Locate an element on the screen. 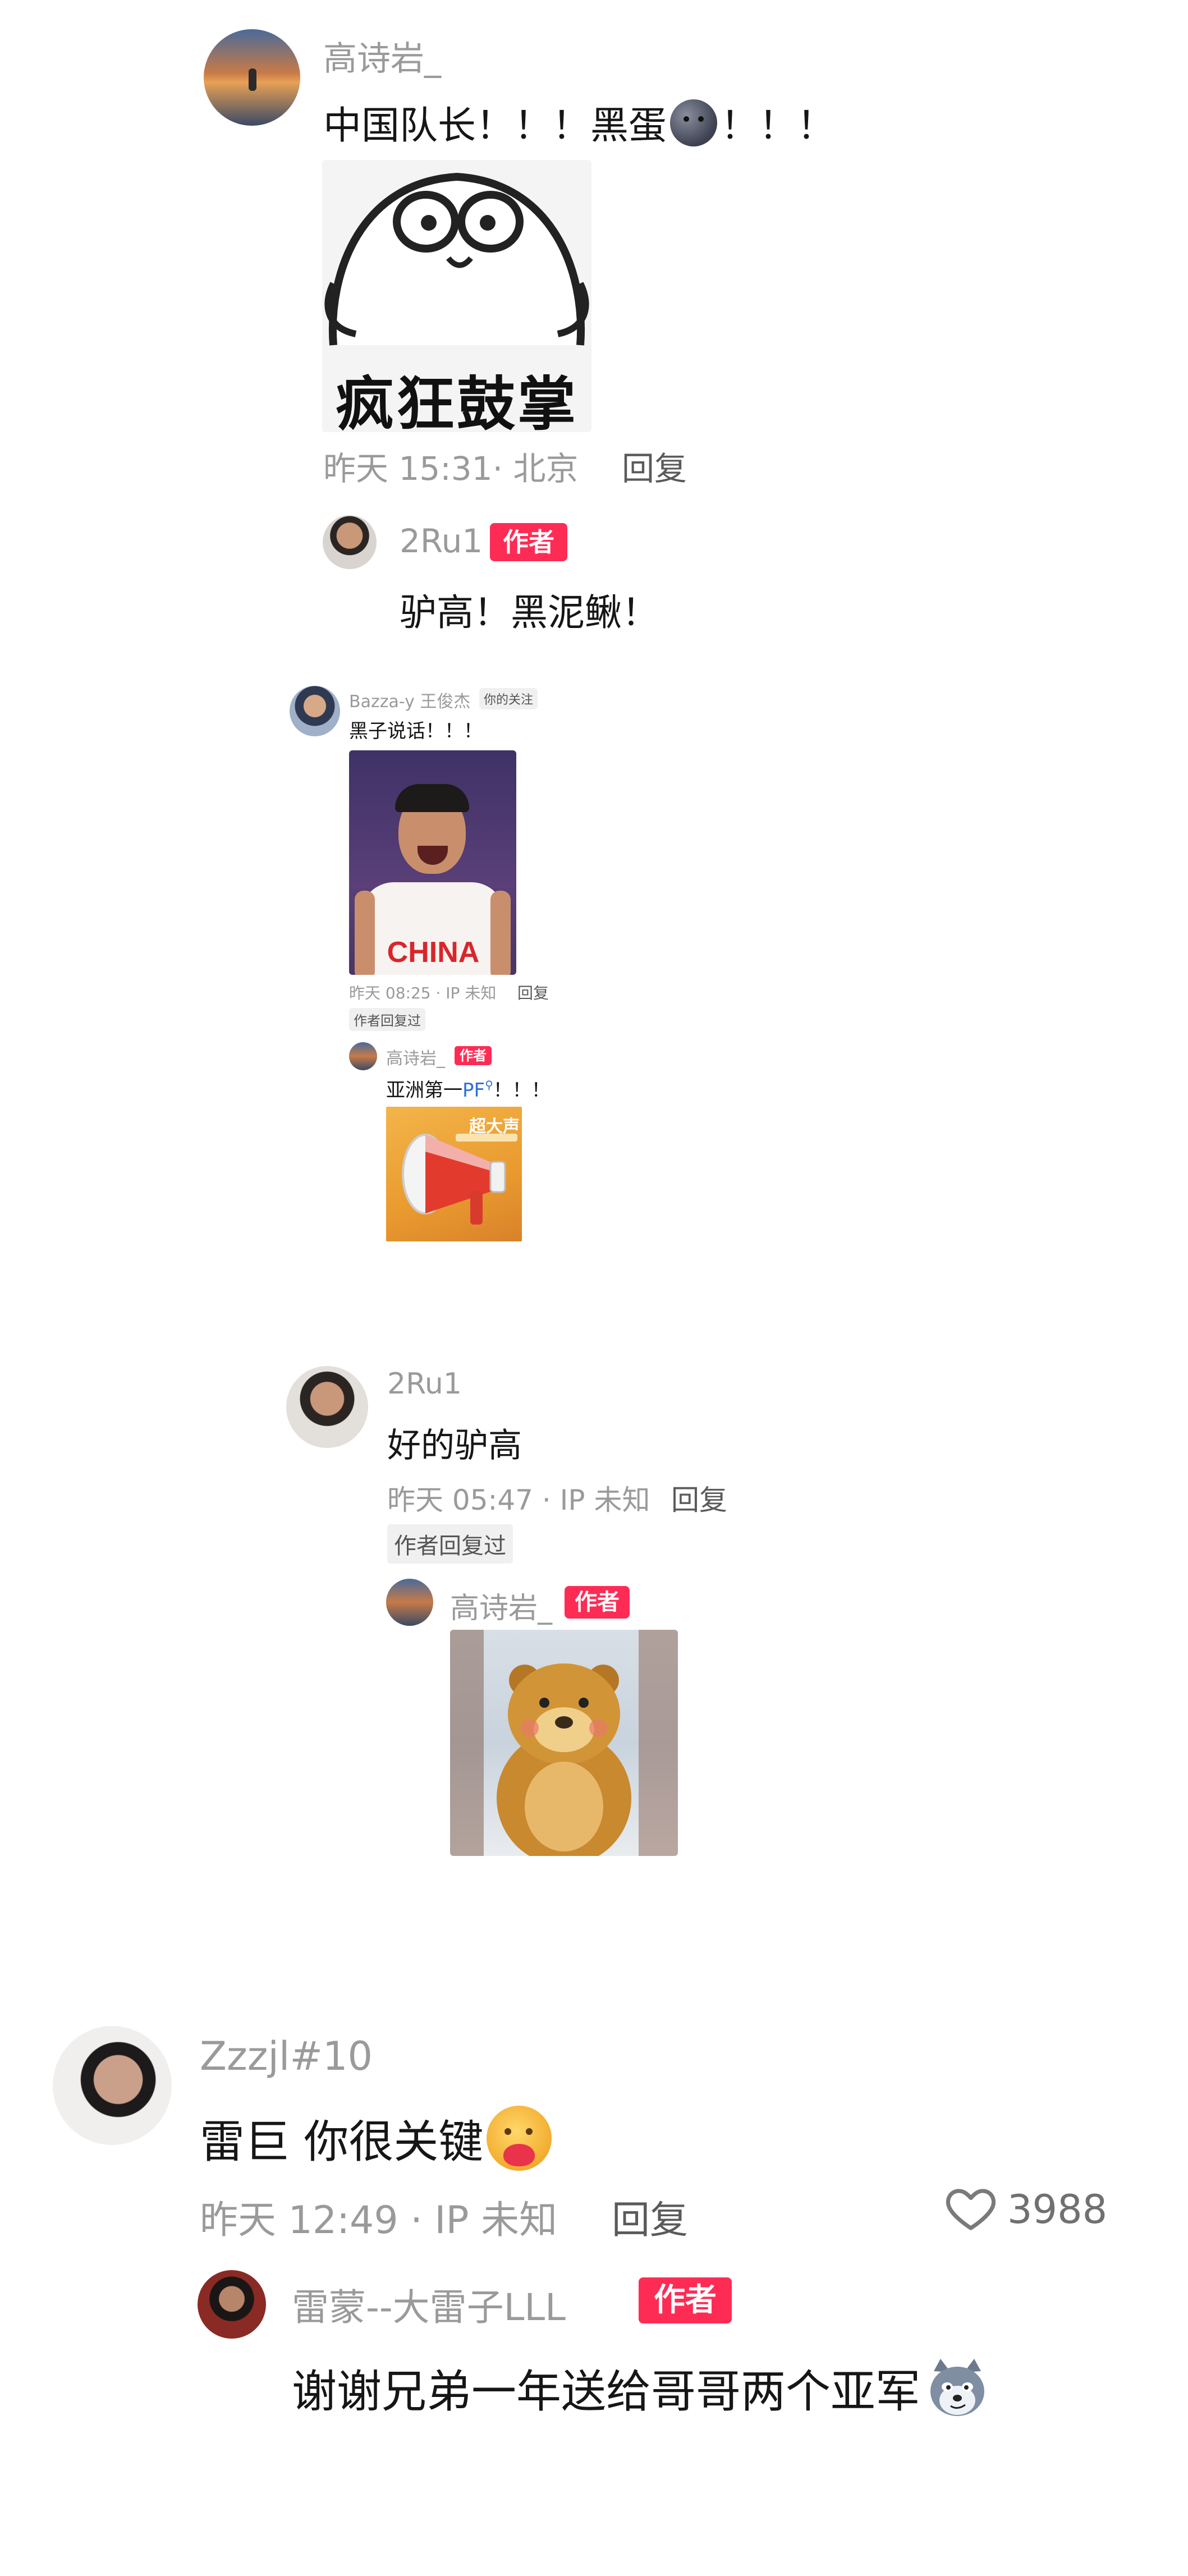 The image size is (1188, 2576). like-button: 3988 is located at coordinates (1032, 2207).